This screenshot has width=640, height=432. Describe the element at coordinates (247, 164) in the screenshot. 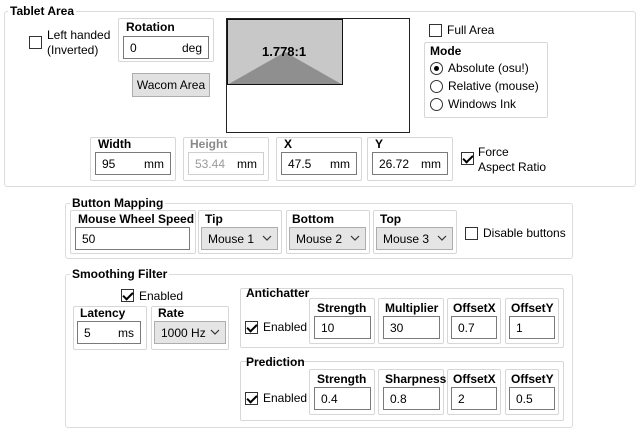

I see `height-unit: mm` at that location.